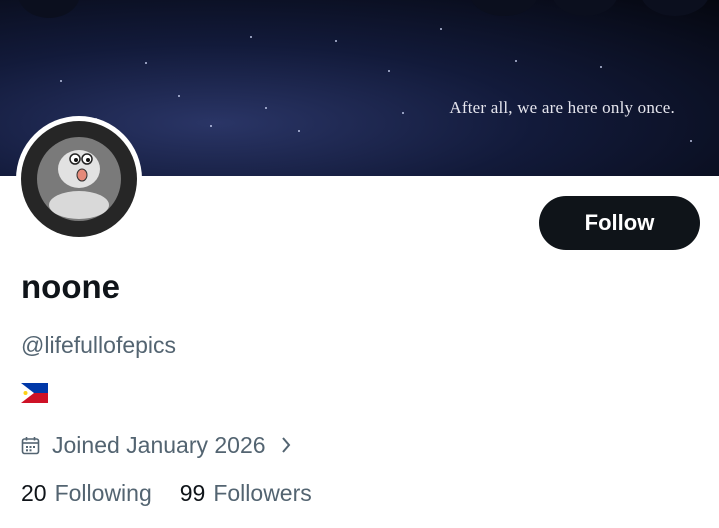 The image size is (719, 528). I want to click on joined-date: Joined January 2026, so click(159, 444).